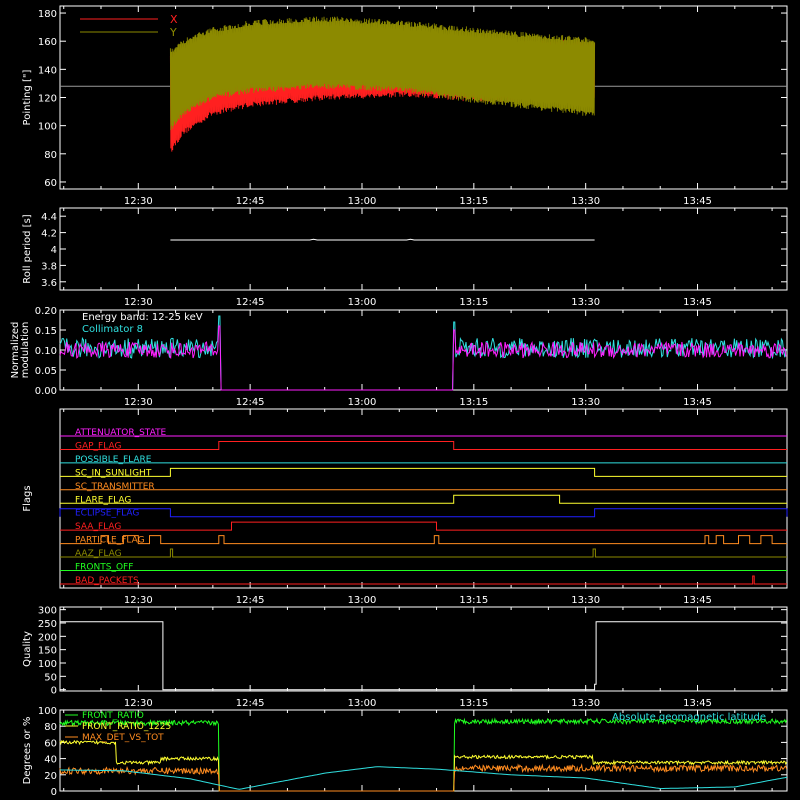  I want to click on y-tick-label: 200, so click(47, 637).